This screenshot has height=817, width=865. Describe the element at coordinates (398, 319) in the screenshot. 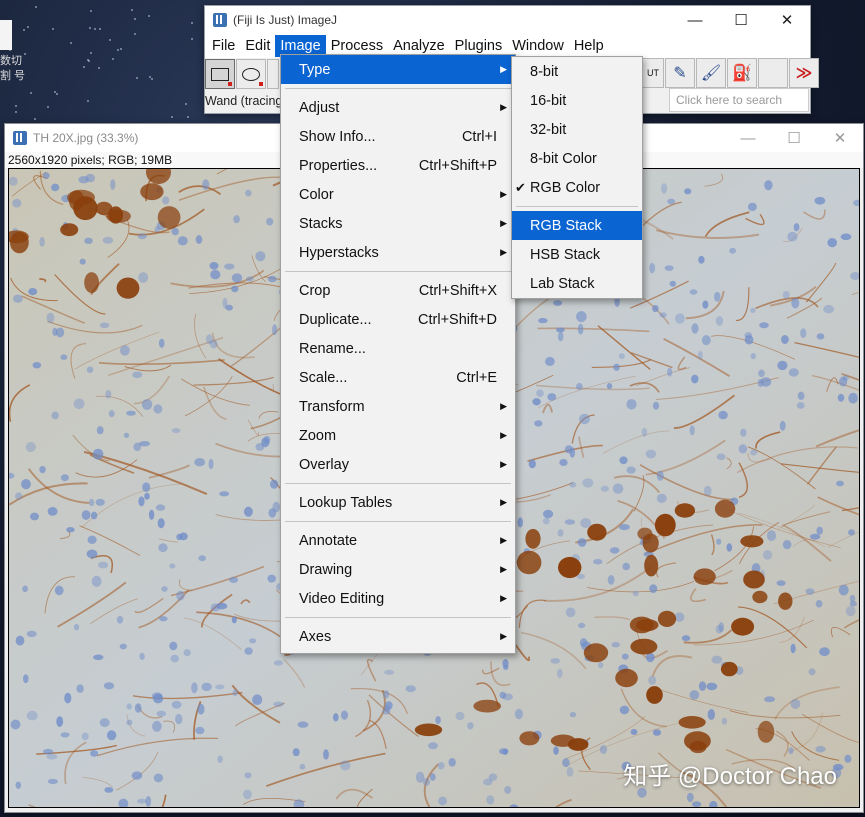

I see `menu-item-duplicate: Duplicate... Ctrl+Shift+D` at that location.